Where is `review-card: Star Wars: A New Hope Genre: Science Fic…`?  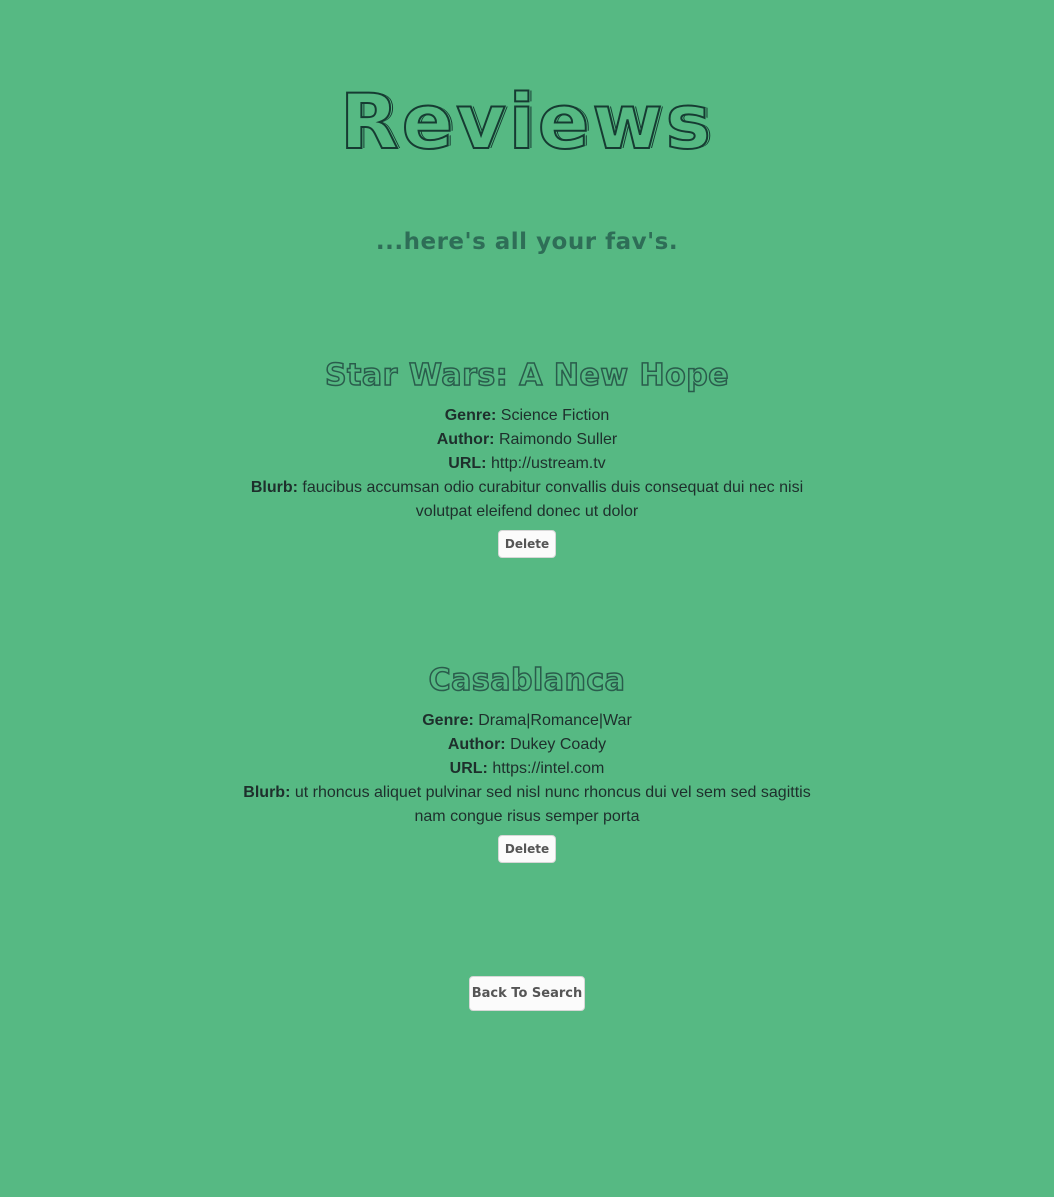
review-card: Star Wars: A New Hope Genre: Science Fic… is located at coordinates (527, 457).